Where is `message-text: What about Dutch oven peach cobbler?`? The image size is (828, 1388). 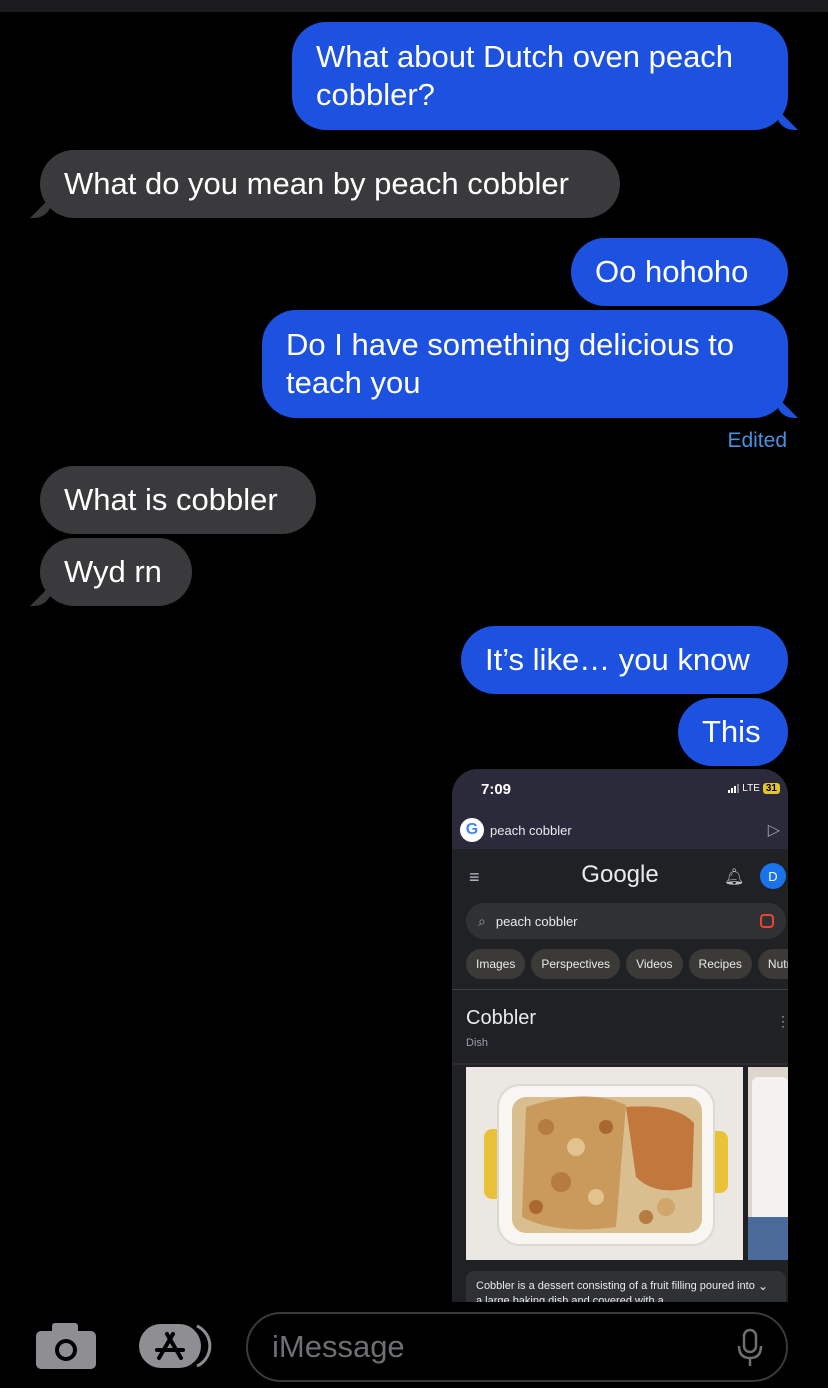 message-text: What about Dutch oven peach cobbler? is located at coordinates (525, 75).